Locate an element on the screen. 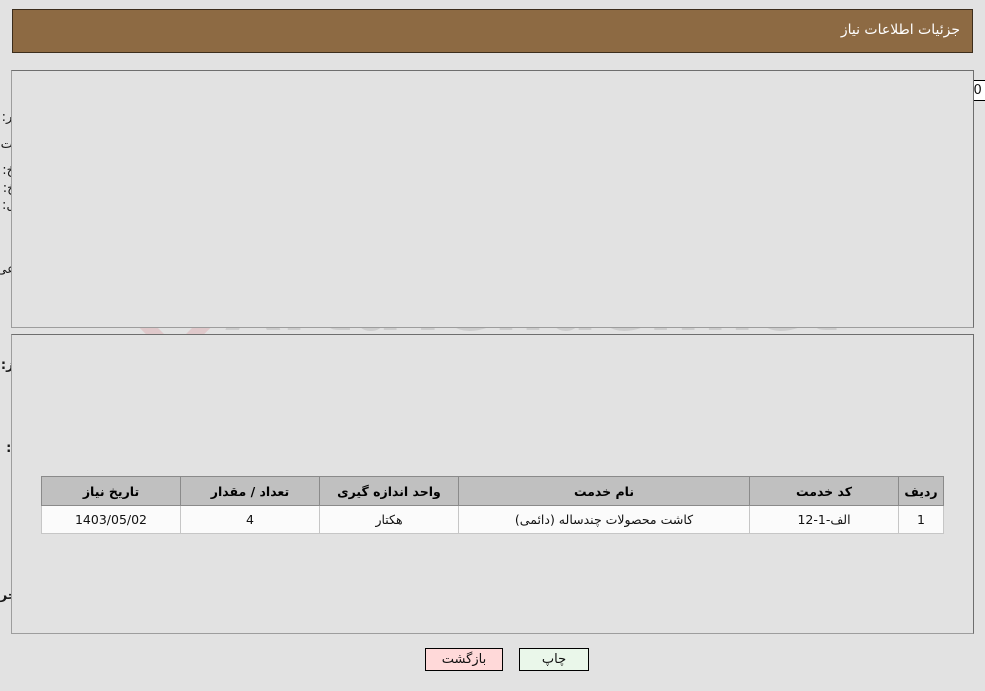 The image size is (985, 691). td-radif: 1 is located at coordinates (921, 519).